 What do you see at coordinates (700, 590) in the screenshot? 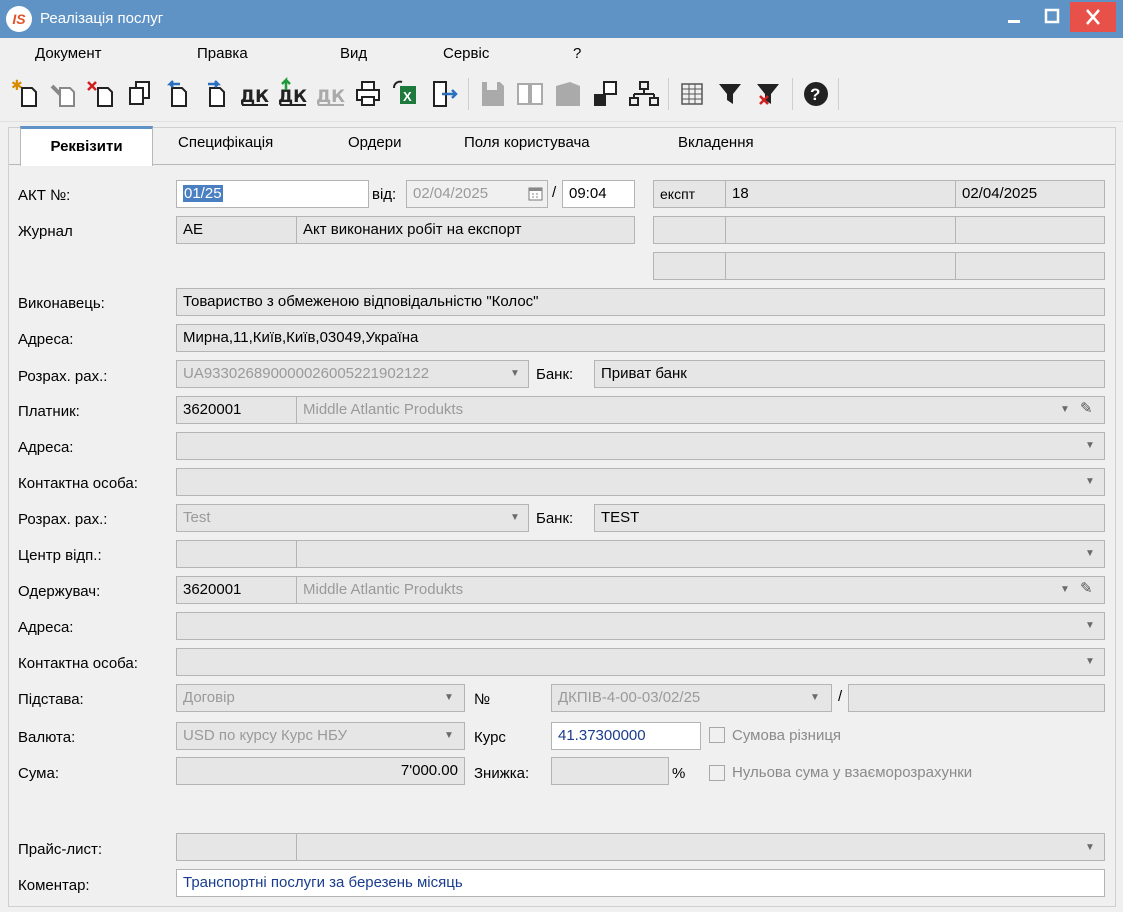
I see `receiver-name-select: Middle Atlantic Produkts` at bounding box center [700, 590].